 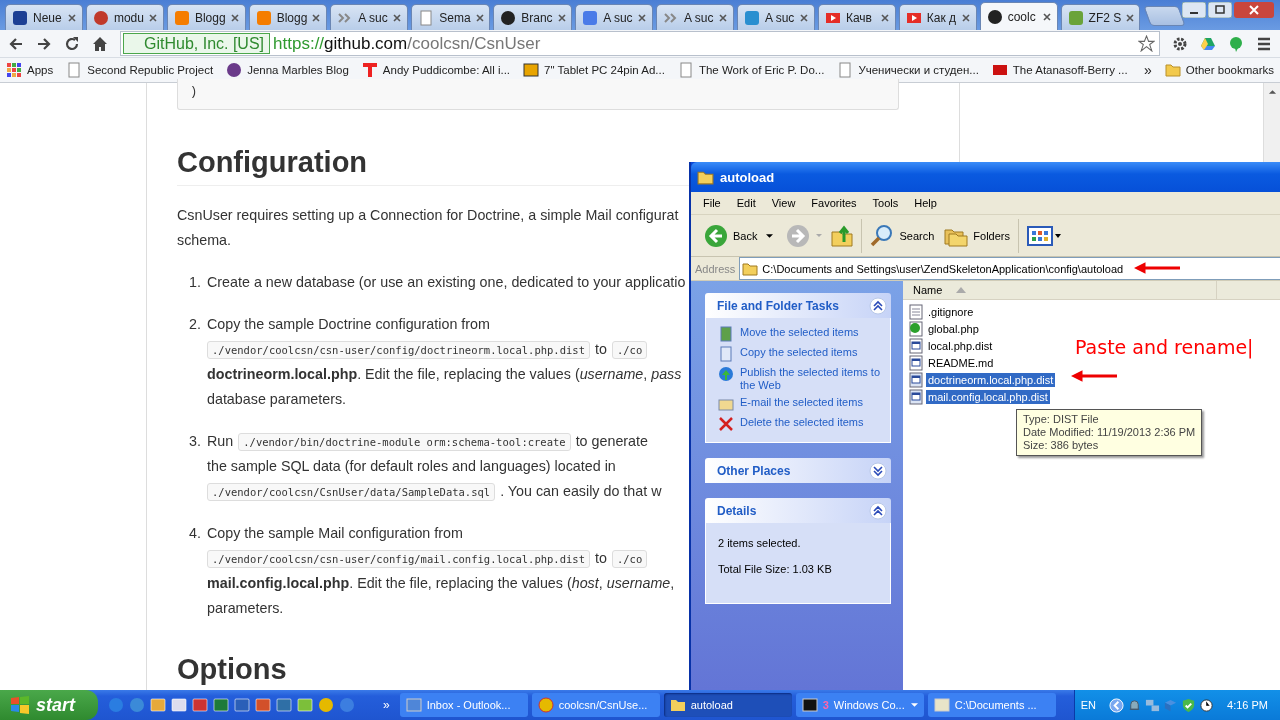 I want to click on address-bar: GitHub, Inc. [US] https://github.com/coolcsn/CsnUser, so click(x=640, y=43).